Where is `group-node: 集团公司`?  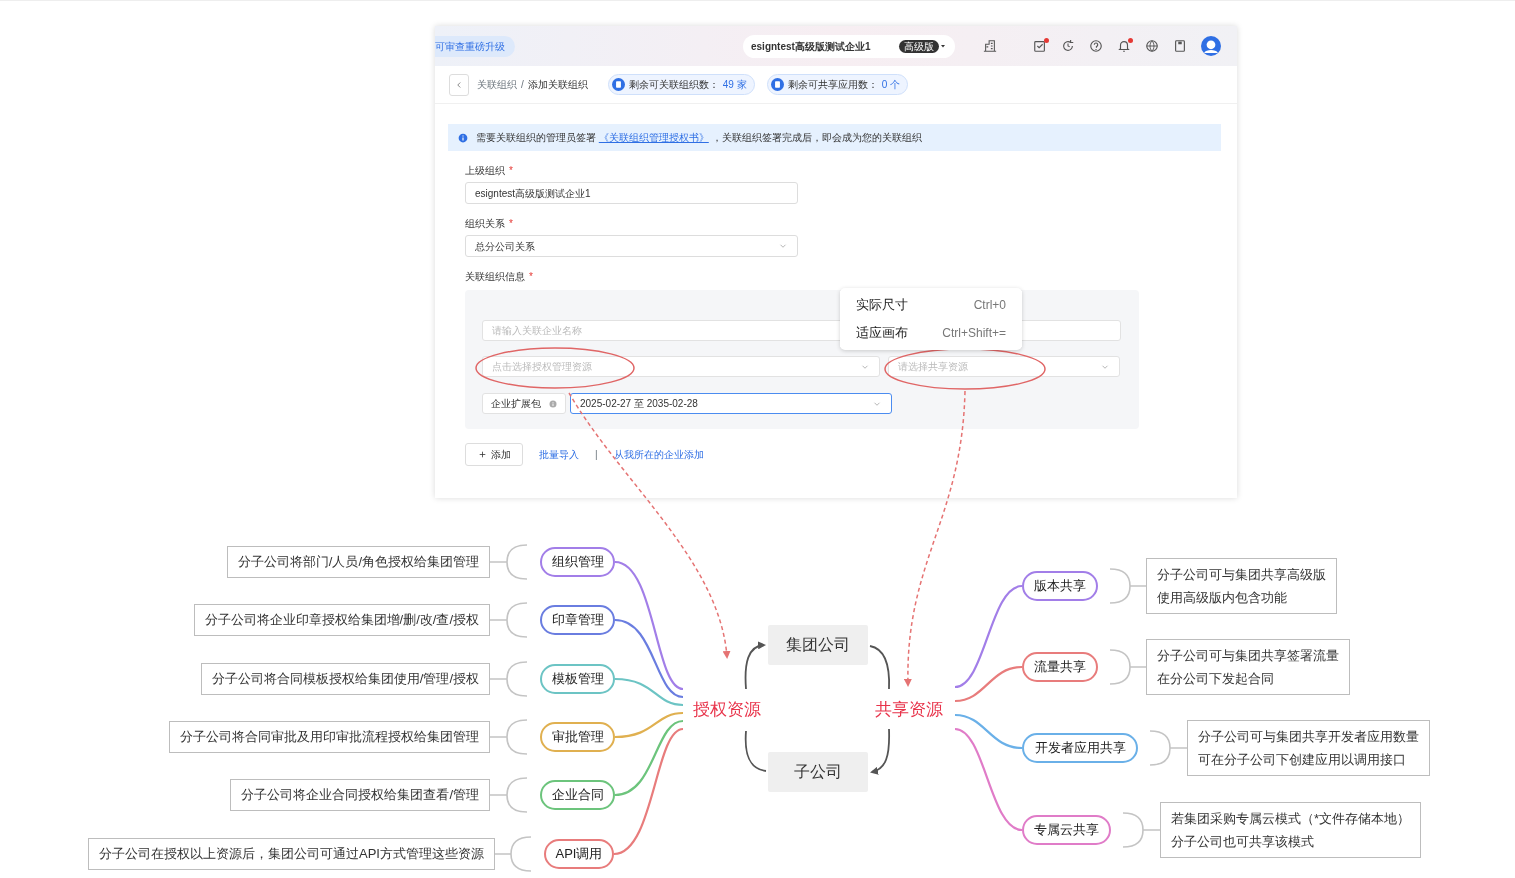 group-node: 集团公司 is located at coordinates (818, 645).